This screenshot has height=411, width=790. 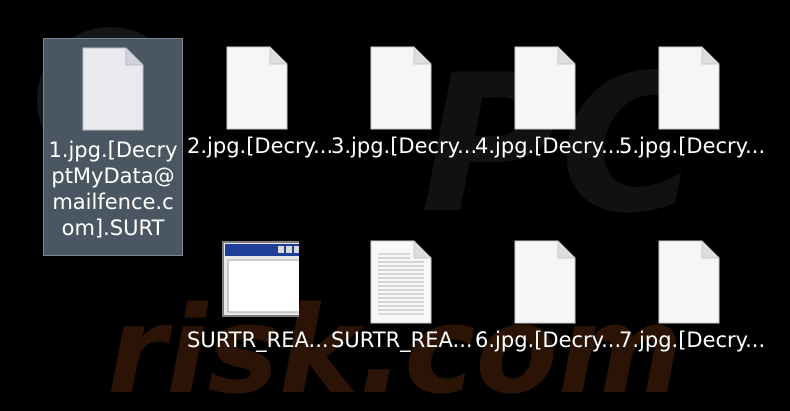 What do you see at coordinates (260, 279) in the screenshot?
I see `window-app-icon` at bounding box center [260, 279].